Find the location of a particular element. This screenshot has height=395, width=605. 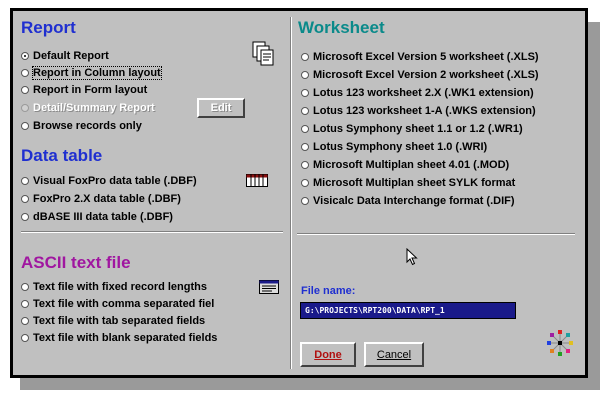

report-section-title: Report is located at coordinates (48, 27).